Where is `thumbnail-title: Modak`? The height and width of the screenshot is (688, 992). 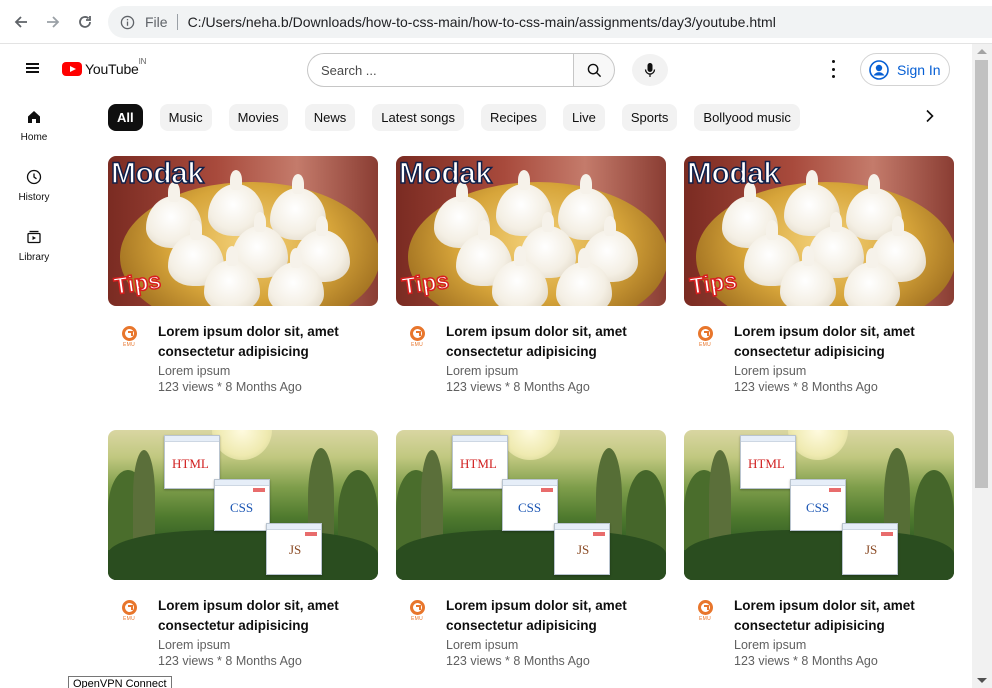 thumbnail-title: Modak is located at coordinates (445, 173).